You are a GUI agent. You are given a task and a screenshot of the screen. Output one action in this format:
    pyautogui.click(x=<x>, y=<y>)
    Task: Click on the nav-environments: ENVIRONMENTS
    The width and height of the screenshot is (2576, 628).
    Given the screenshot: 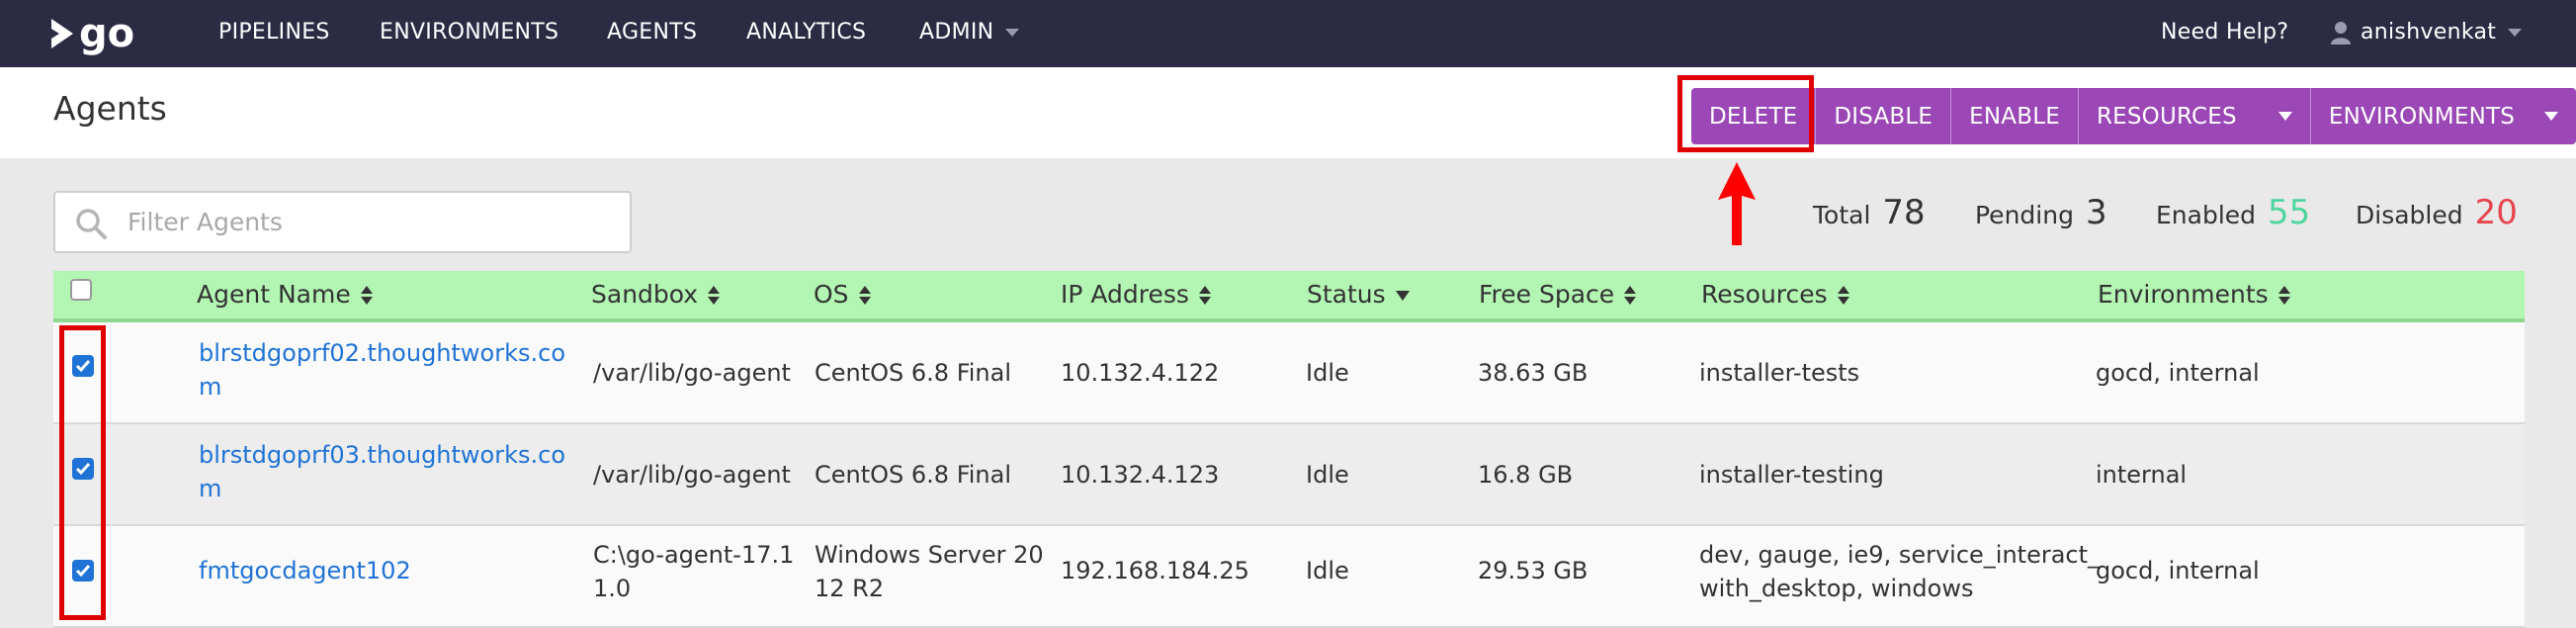 What is the action you would take?
    pyautogui.click(x=469, y=33)
    